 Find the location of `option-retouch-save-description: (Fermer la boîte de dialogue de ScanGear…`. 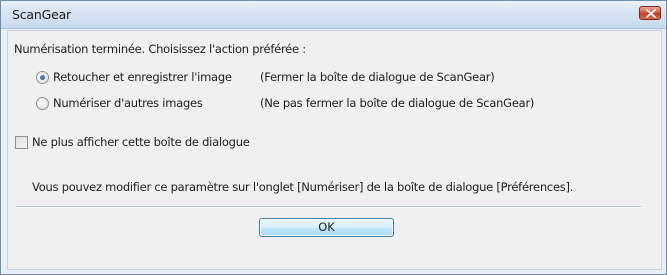

option-retouch-save-description: (Fermer la boîte de dialogue de ScanGear… is located at coordinates (377, 77).